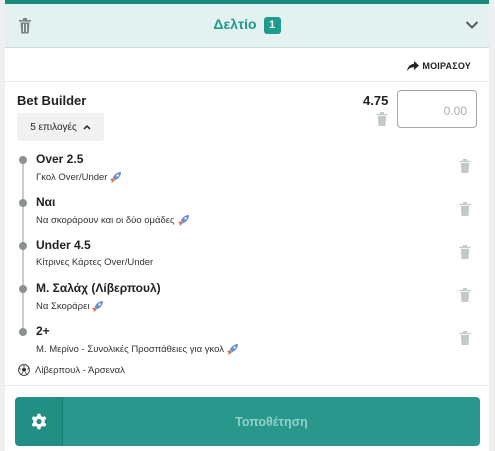  I want to click on share-button: ΜΟΙΡΑΣΟΥ, so click(439, 66).